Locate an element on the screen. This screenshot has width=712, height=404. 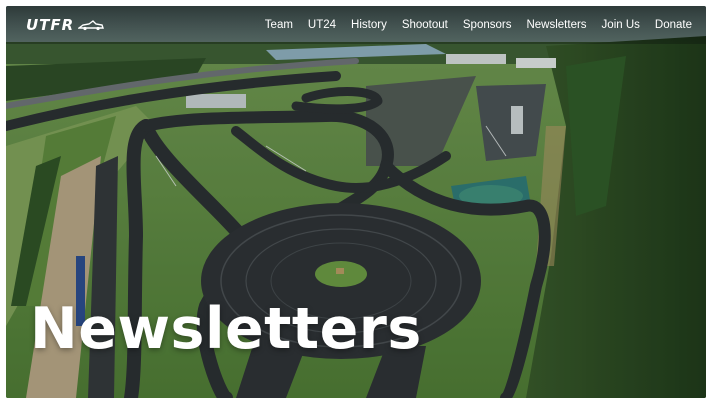
nav-link-join-us: Join Us is located at coordinates (621, 25).